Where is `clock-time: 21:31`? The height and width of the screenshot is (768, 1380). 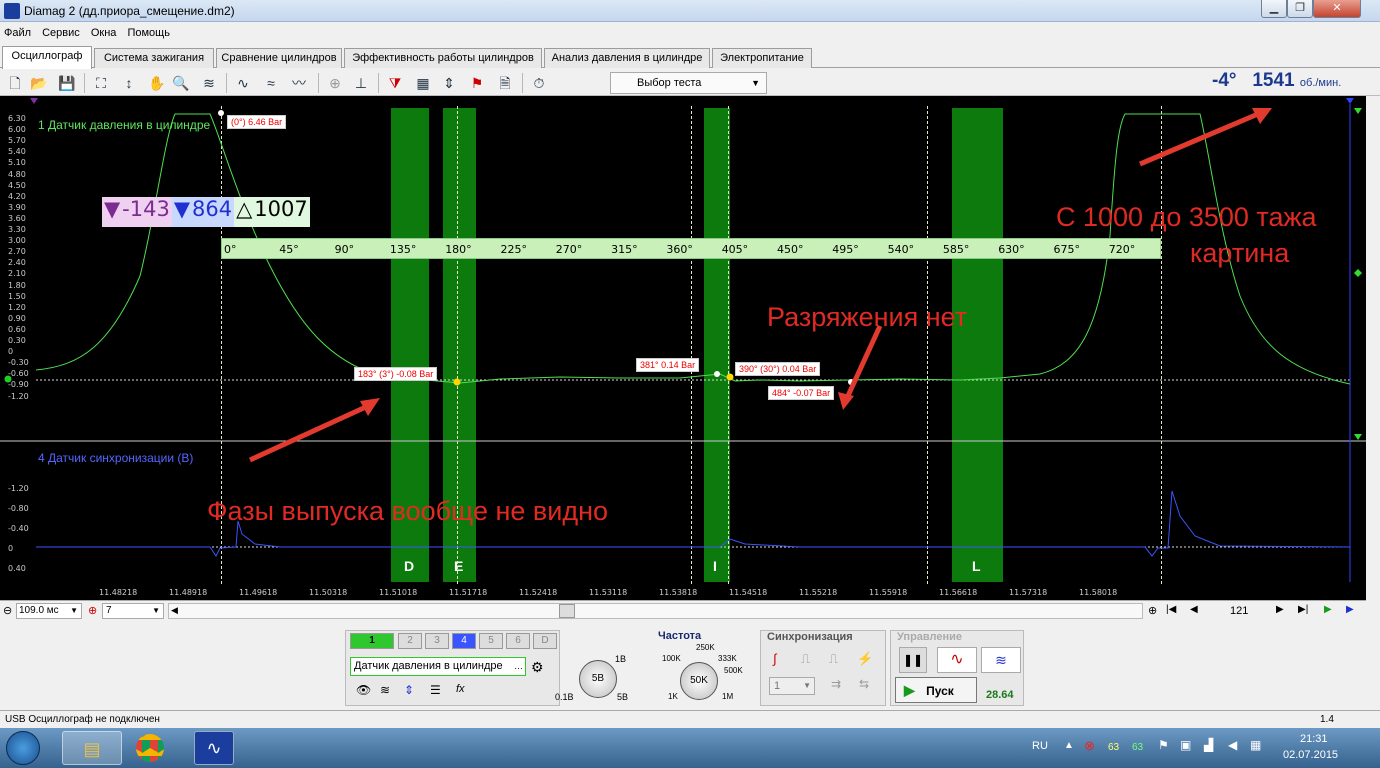 clock-time: 21:31 is located at coordinates (1314, 739).